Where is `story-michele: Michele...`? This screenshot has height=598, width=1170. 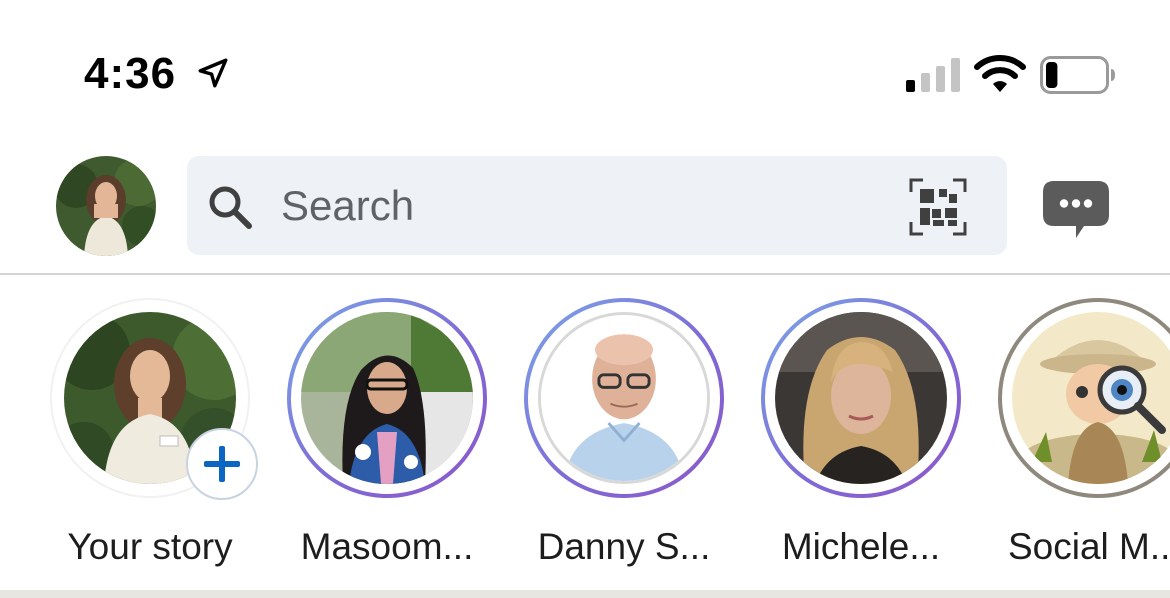
story-michele: Michele... is located at coordinates (861, 444).